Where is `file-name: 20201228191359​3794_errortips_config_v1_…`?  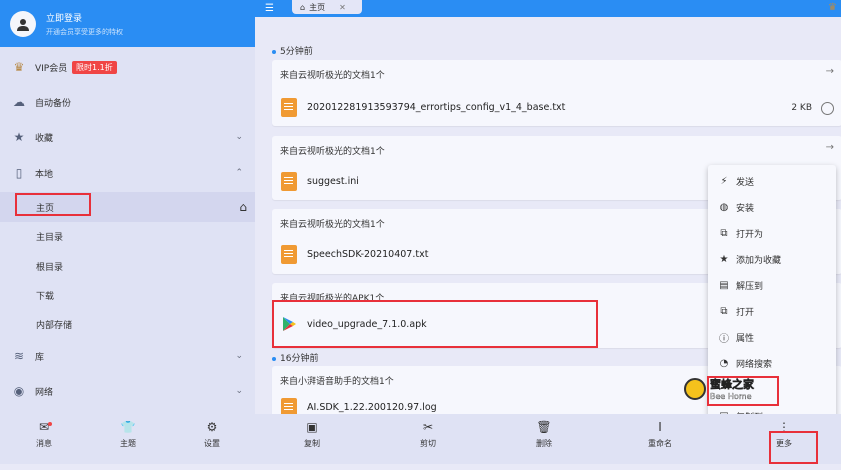 file-name: 20201228191359​3794_errortips_config_v1_… is located at coordinates (436, 107).